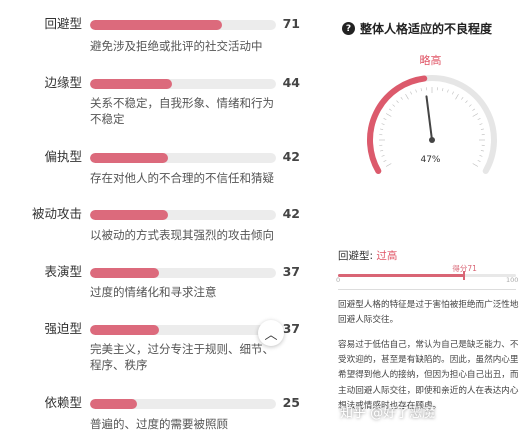 The height and width of the screenshot is (439, 531). I want to click on divider, so click(427, 289).